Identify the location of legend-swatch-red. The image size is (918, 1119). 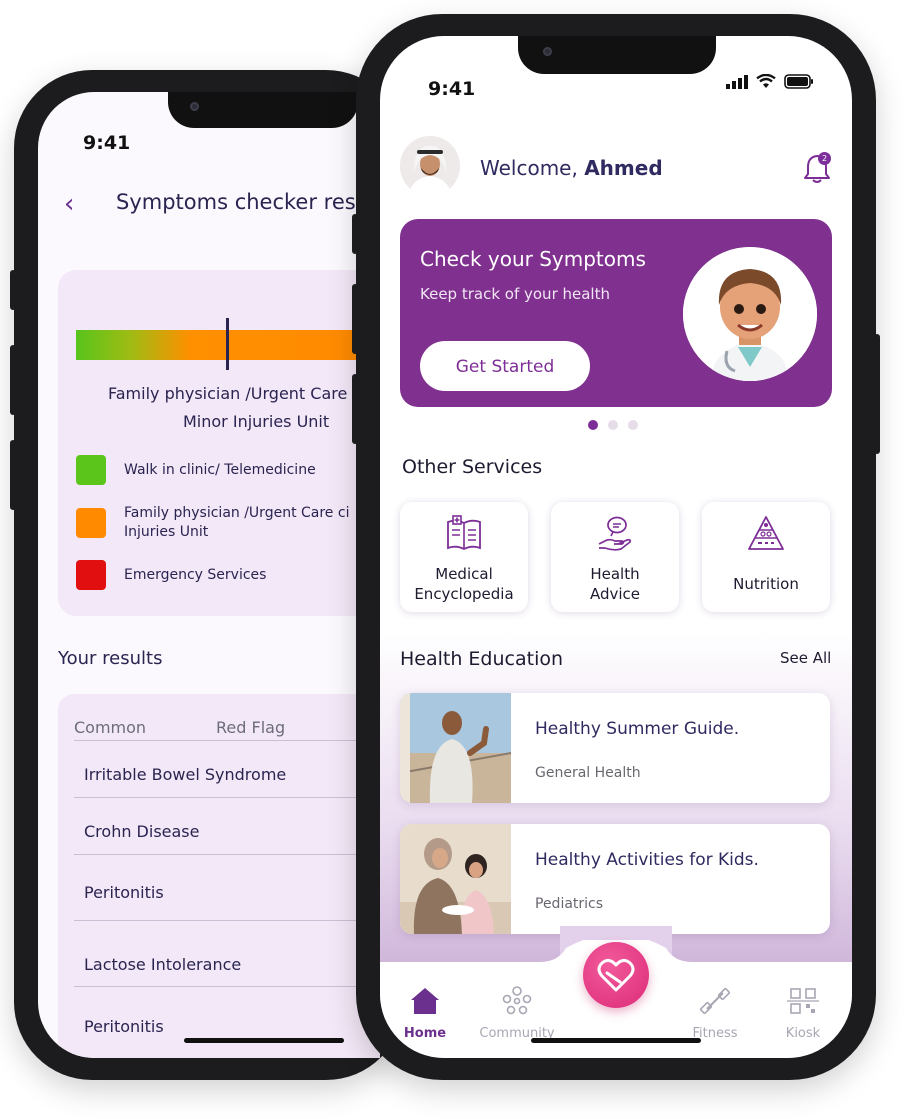
(91, 575).